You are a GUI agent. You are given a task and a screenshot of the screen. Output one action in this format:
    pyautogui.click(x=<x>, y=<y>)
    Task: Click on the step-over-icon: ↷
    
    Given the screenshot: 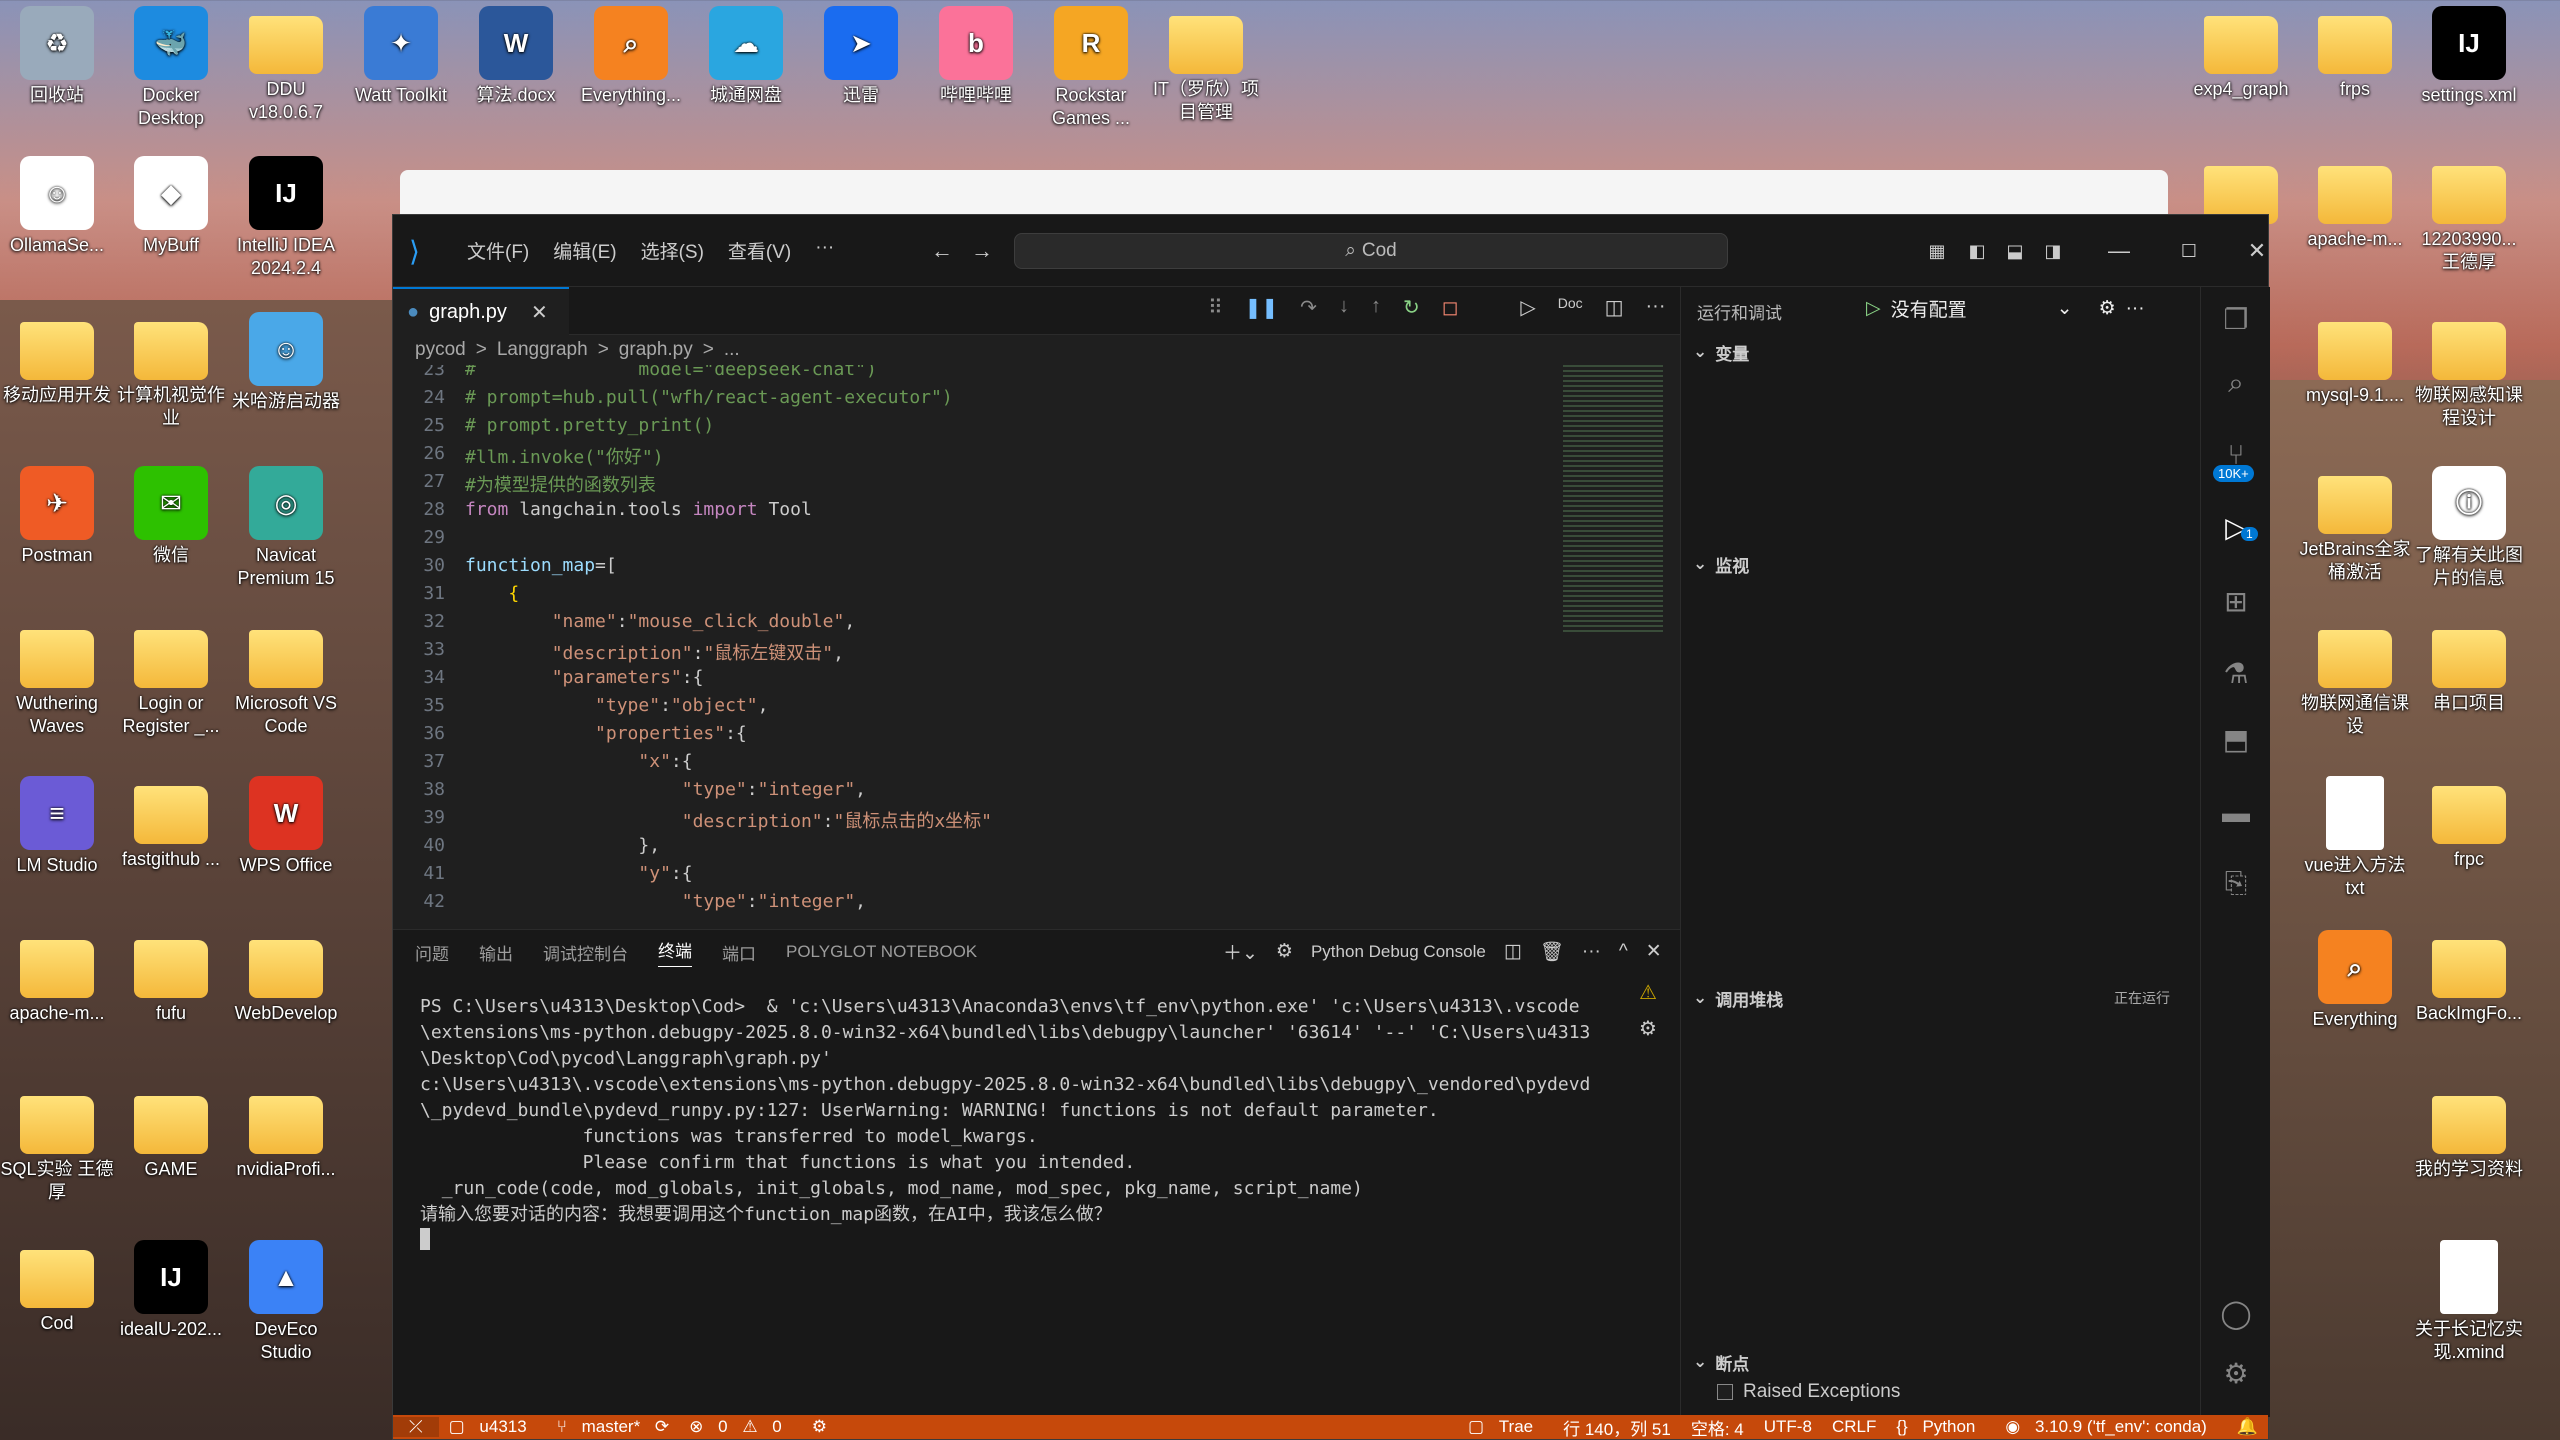 What is the action you would take?
    pyautogui.click(x=1308, y=307)
    